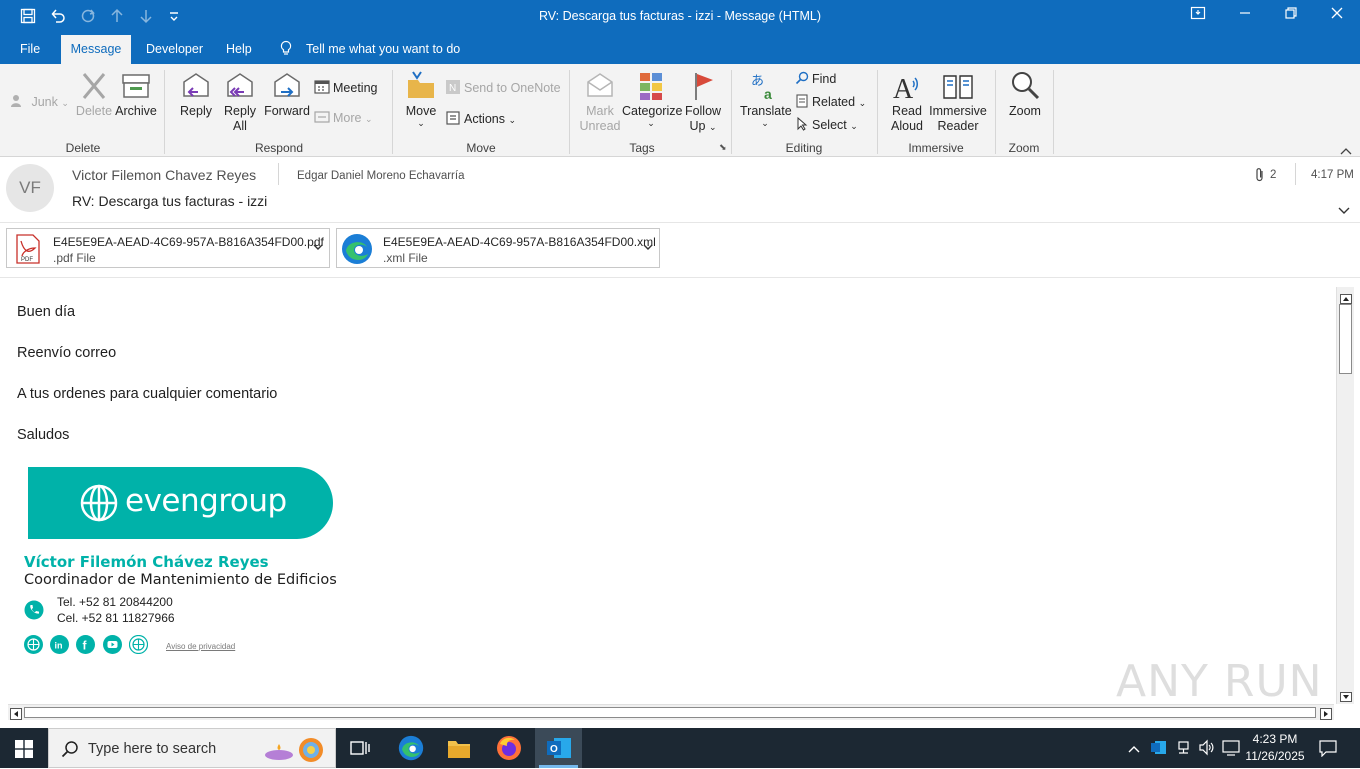 Image resolution: width=1360 pixels, height=769 pixels. Describe the element at coordinates (239, 49) in the screenshot. I see `menu-help: Help` at that location.